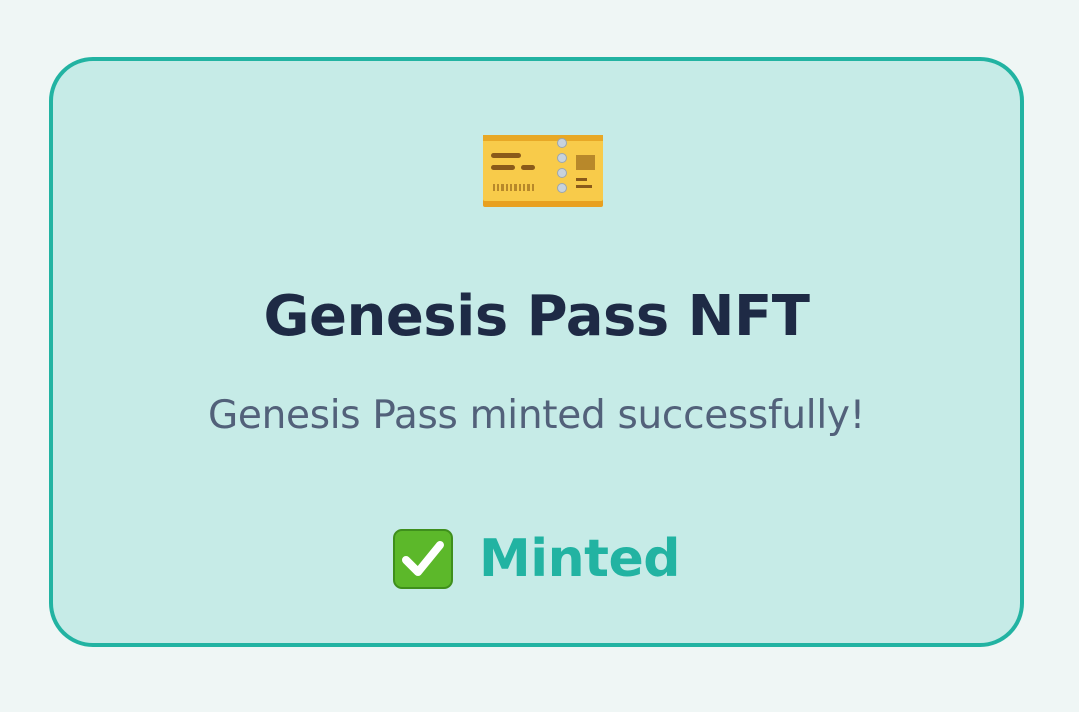 The image size is (1079, 712). I want to click on status-label: Minted, so click(579, 559).